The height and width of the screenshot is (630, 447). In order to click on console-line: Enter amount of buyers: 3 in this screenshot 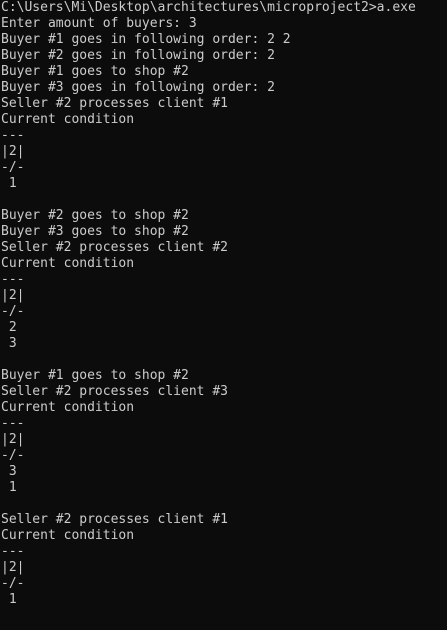, I will do `click(99, 23)`.